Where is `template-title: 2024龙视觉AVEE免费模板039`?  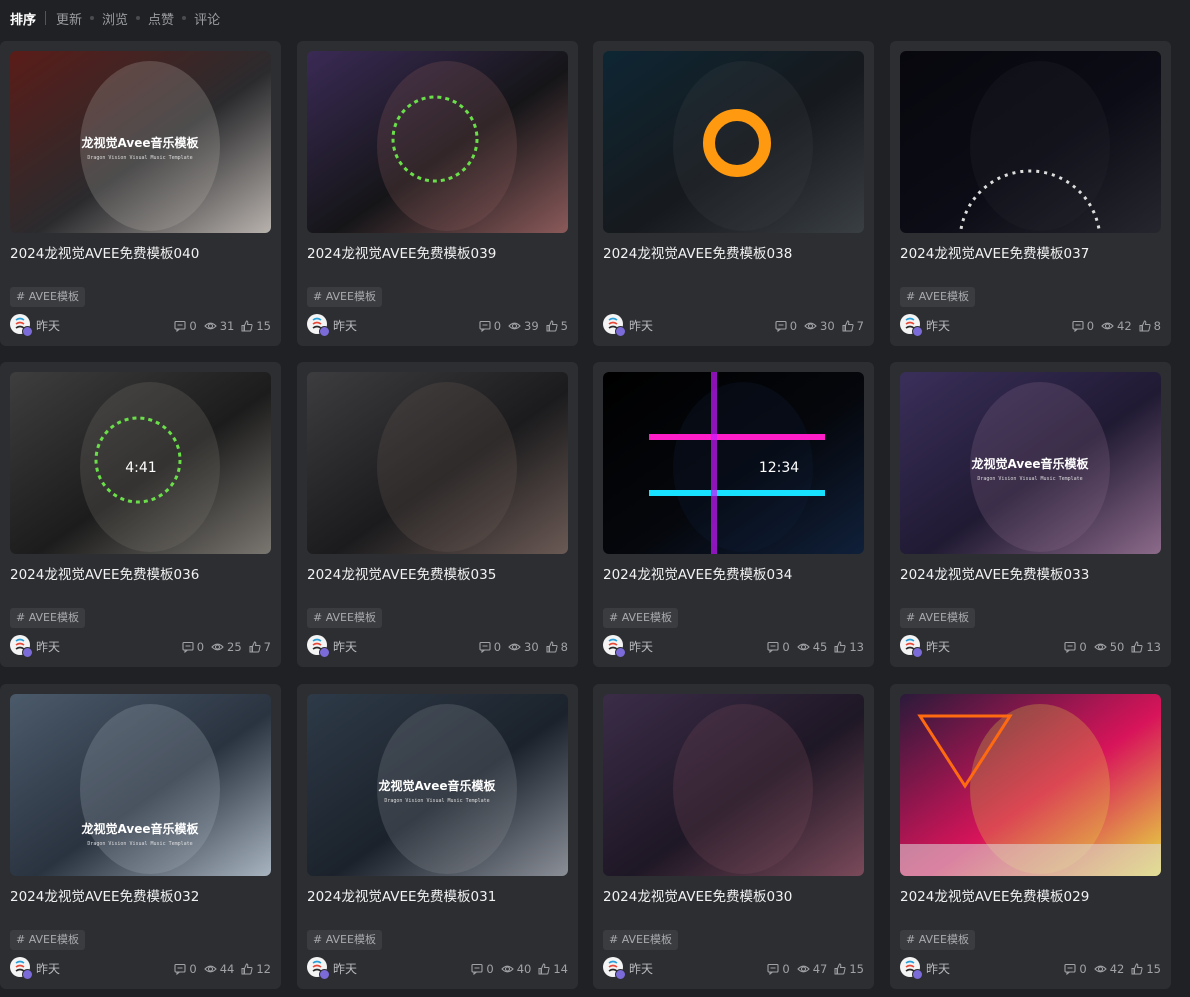
template-title: 2024龙视觉AVEE免费模板039 is located at coordinates (438, 252).